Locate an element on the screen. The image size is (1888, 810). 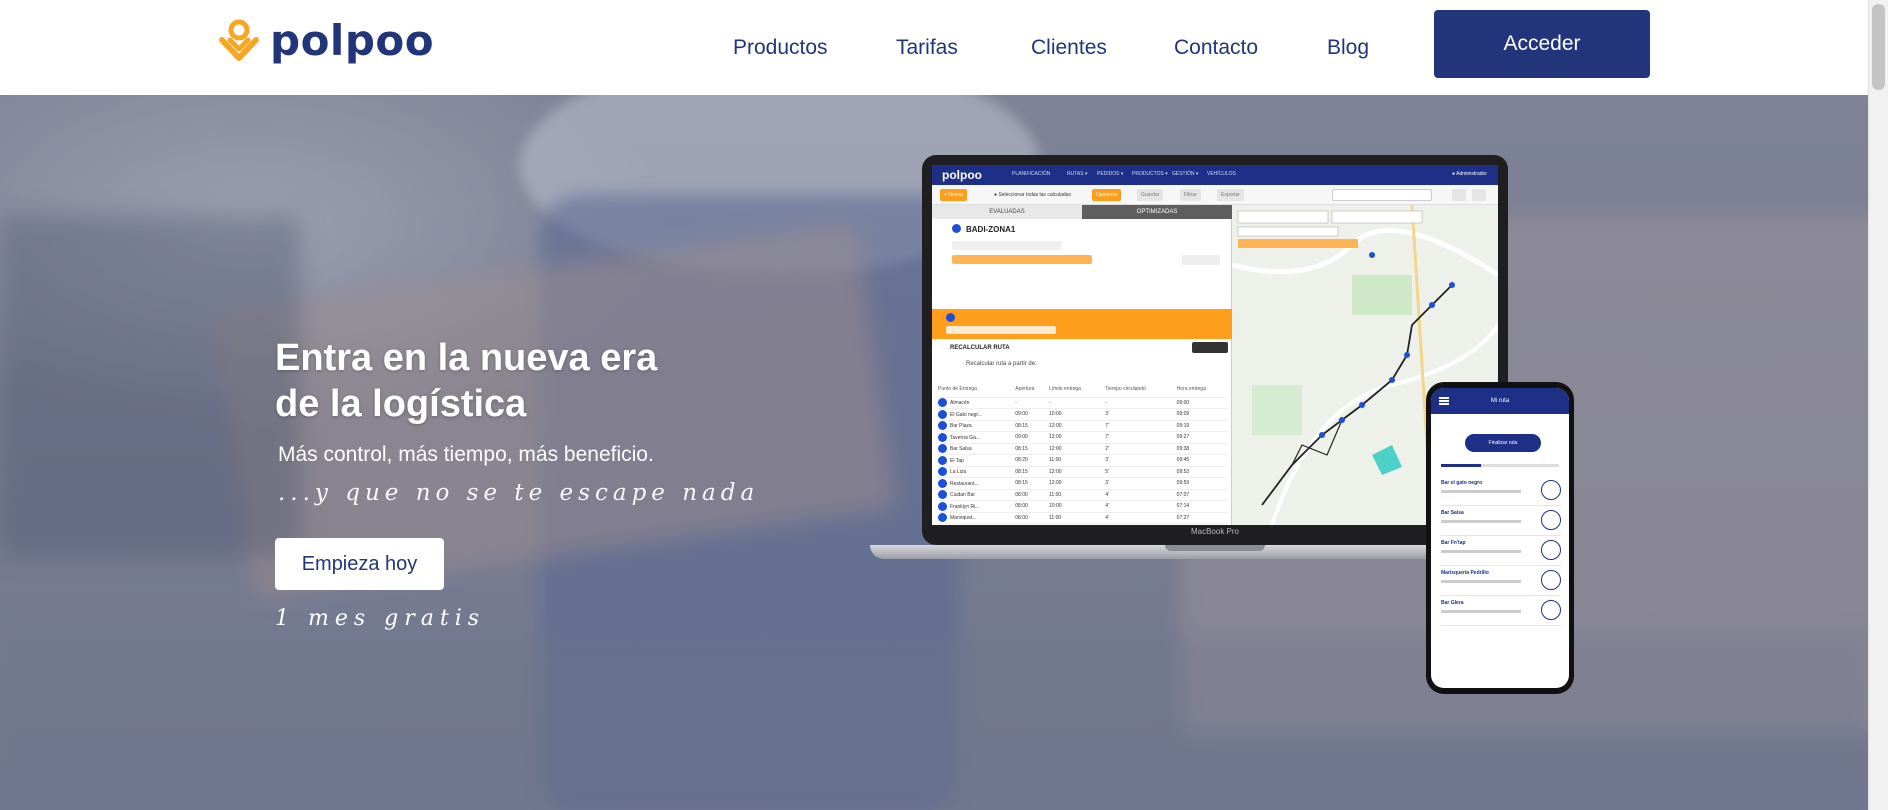
phone-progress-track is located at coordinates (1520, 465).